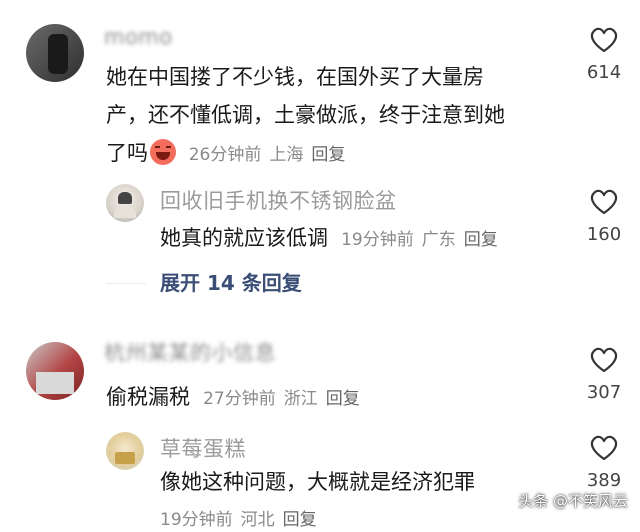 This screenshot has width=640, height=532. I want to click on reply-username: 回收旧手机换不锈钢脸盆, so click(278, 201).